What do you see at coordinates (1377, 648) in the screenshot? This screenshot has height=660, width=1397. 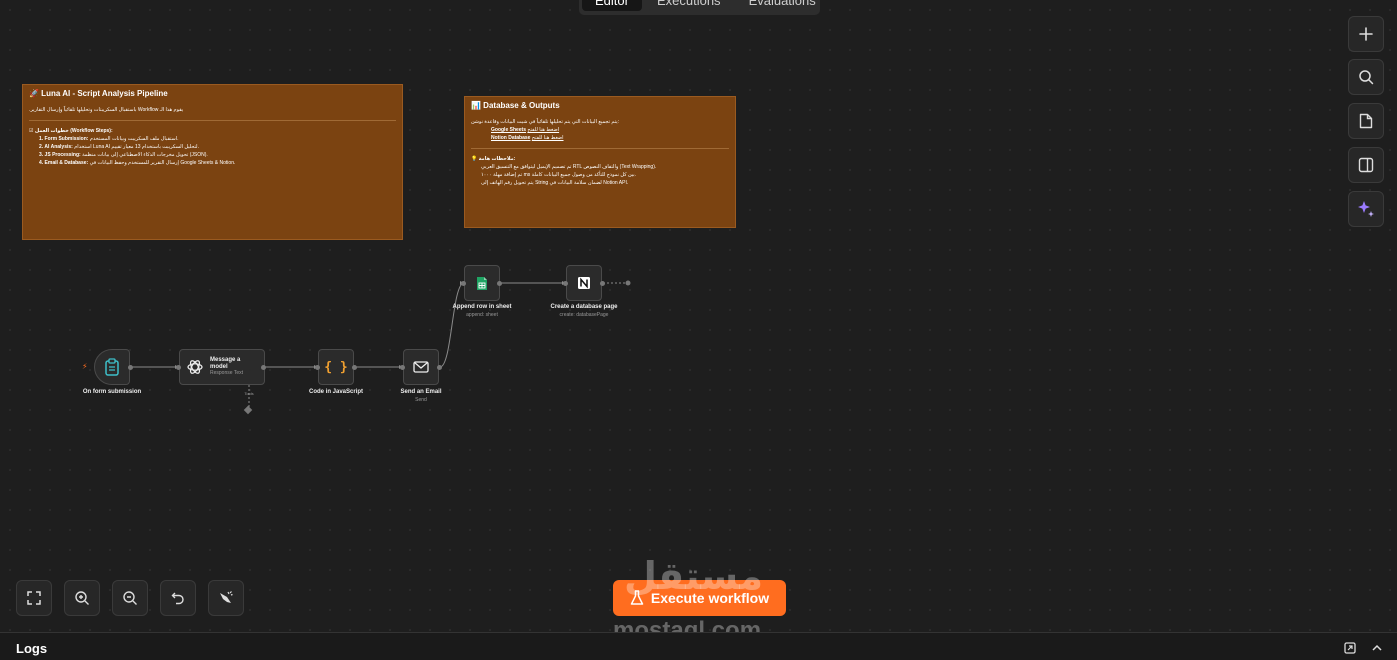 I see `chevron-up-icon` at bounding box center [1377, 648].